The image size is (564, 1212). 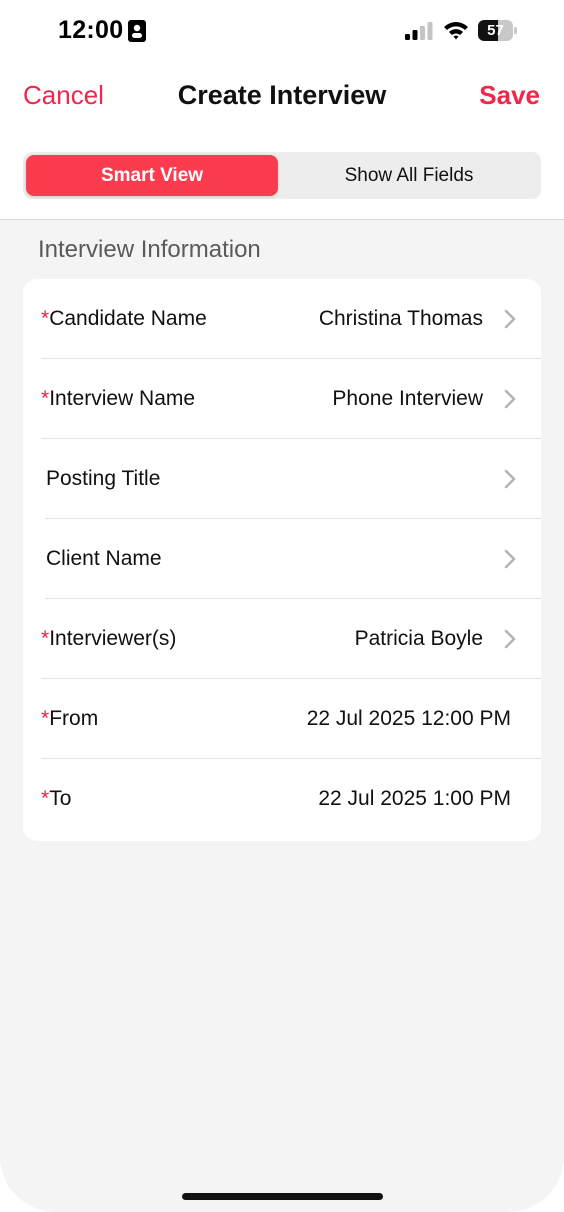 I want to click on cancel-button: Cancel, so click(x=63, y=95).